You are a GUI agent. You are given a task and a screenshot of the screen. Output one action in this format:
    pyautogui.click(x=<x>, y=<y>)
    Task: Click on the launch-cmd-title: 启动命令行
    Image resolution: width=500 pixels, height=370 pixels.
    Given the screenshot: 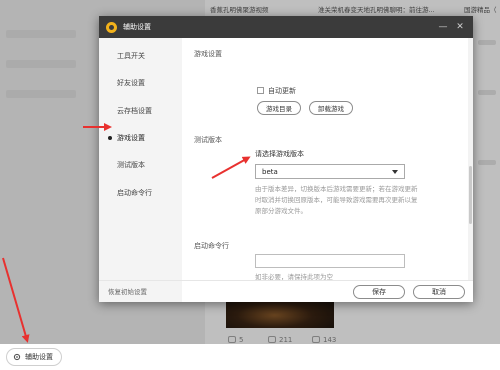 What is the action you would take?
    pyautogui.click(x=211, y=246)
    